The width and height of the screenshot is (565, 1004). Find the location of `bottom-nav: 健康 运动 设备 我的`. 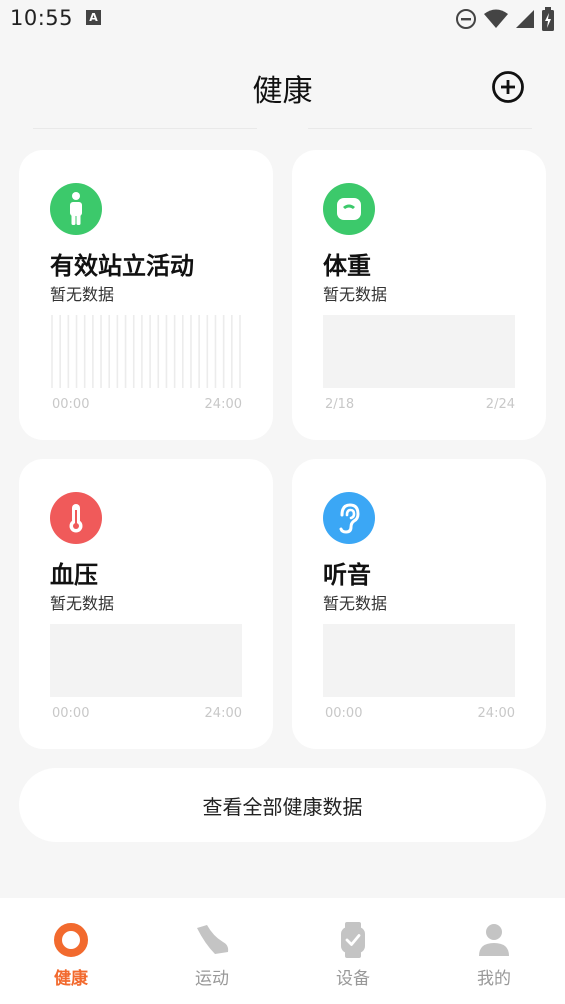

bottom-nav: 健康 运动 设备 我的 is located at coordinates (282, 951).